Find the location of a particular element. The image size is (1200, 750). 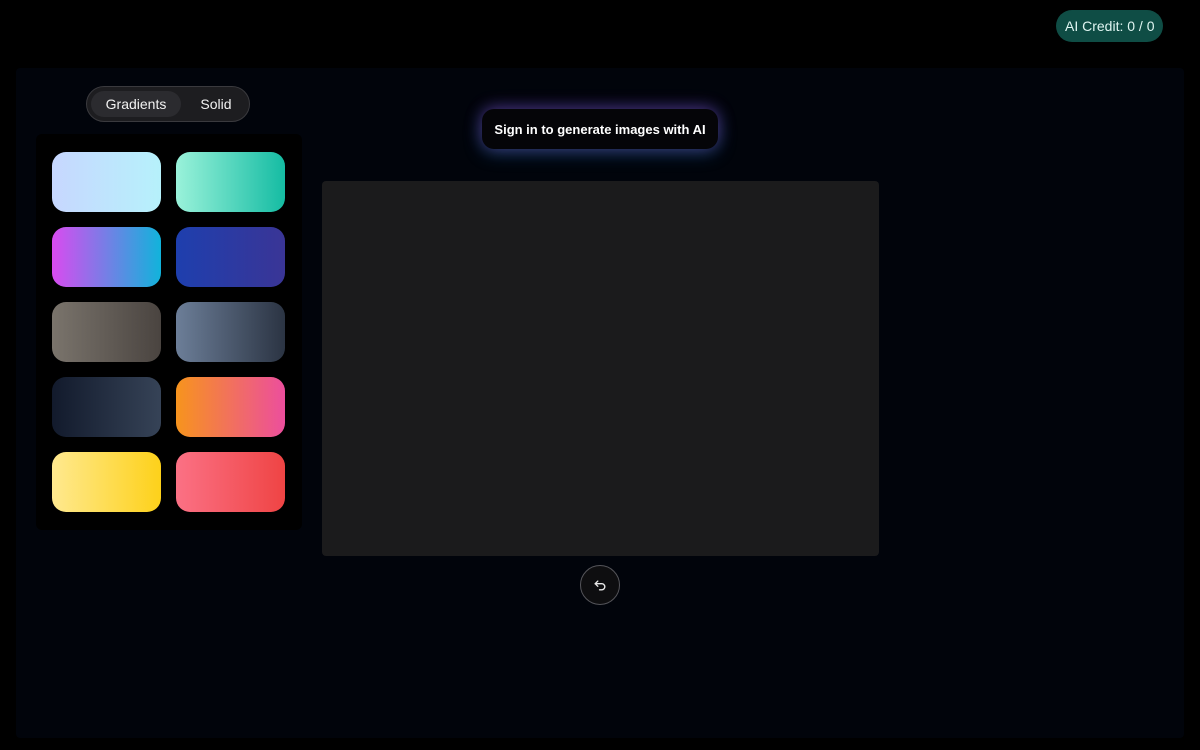

ai-credit-badge: AI Credit: 0 / 0 is located at coordinates (1110, 26).